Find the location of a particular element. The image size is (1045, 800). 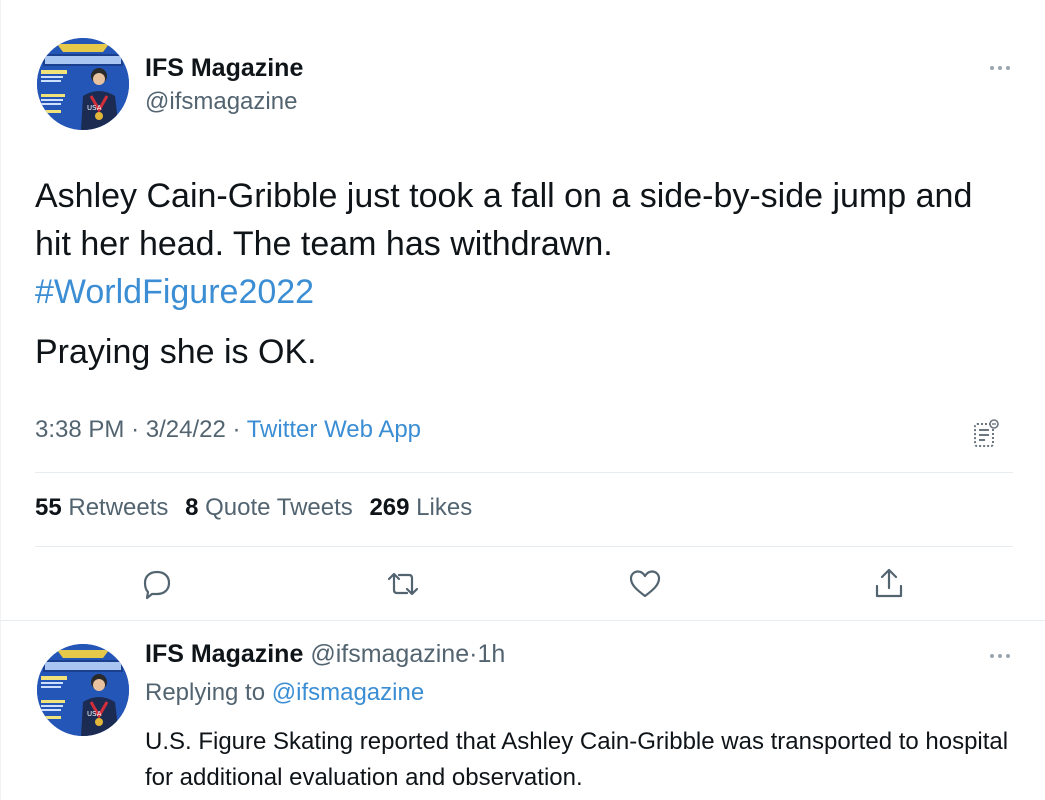

like-icon is located at coordinates (645, 584).